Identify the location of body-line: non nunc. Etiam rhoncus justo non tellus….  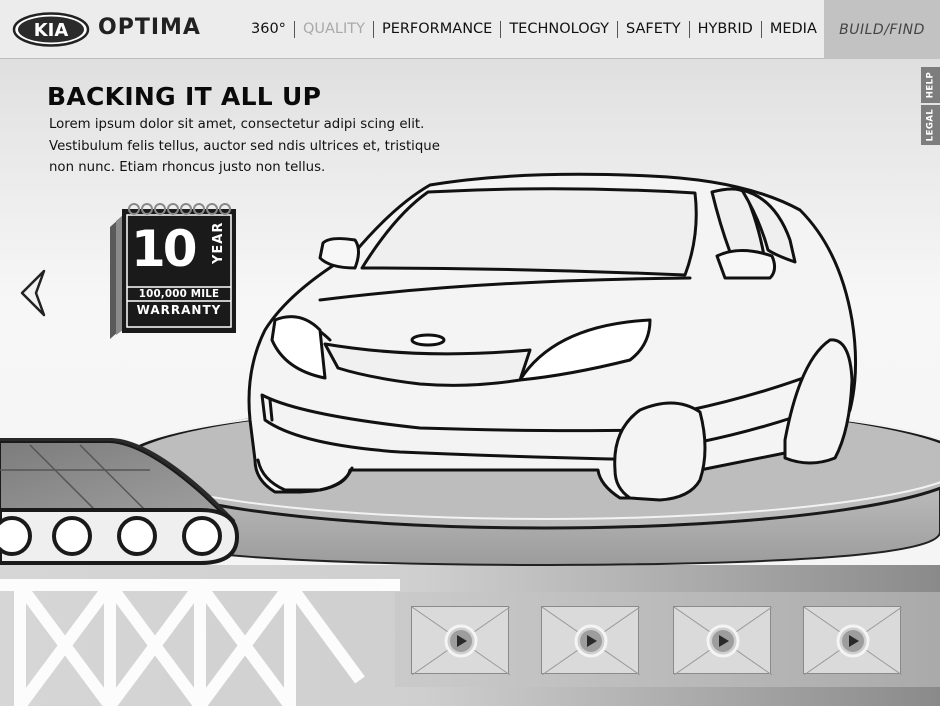
(187, 167).